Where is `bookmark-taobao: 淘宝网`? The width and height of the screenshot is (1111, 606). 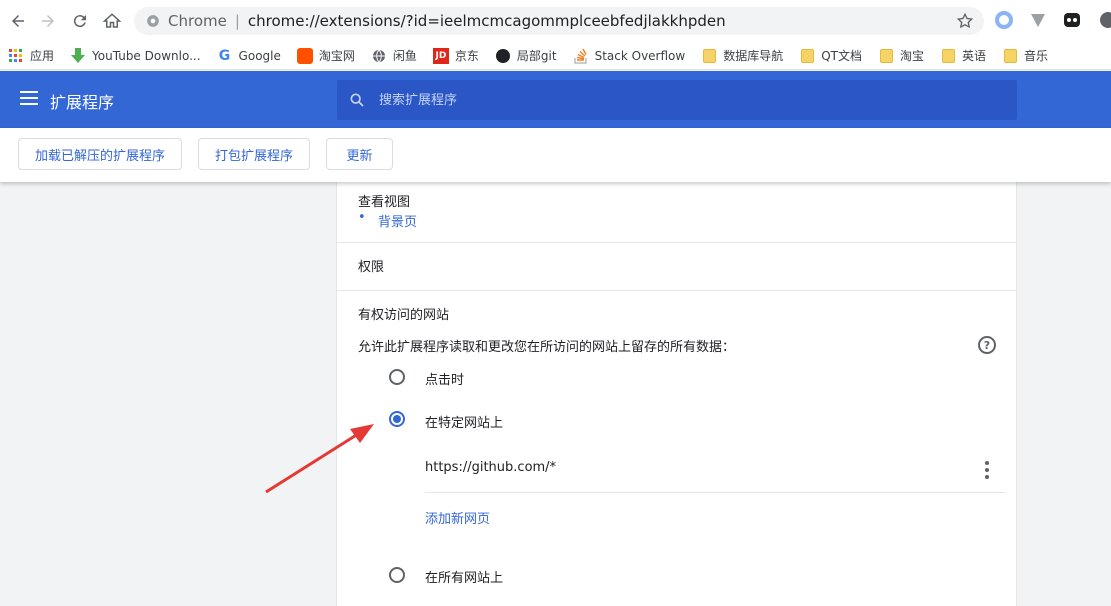
bookmark-taobao: 淘宝网 is located at coordinates (325, 55).